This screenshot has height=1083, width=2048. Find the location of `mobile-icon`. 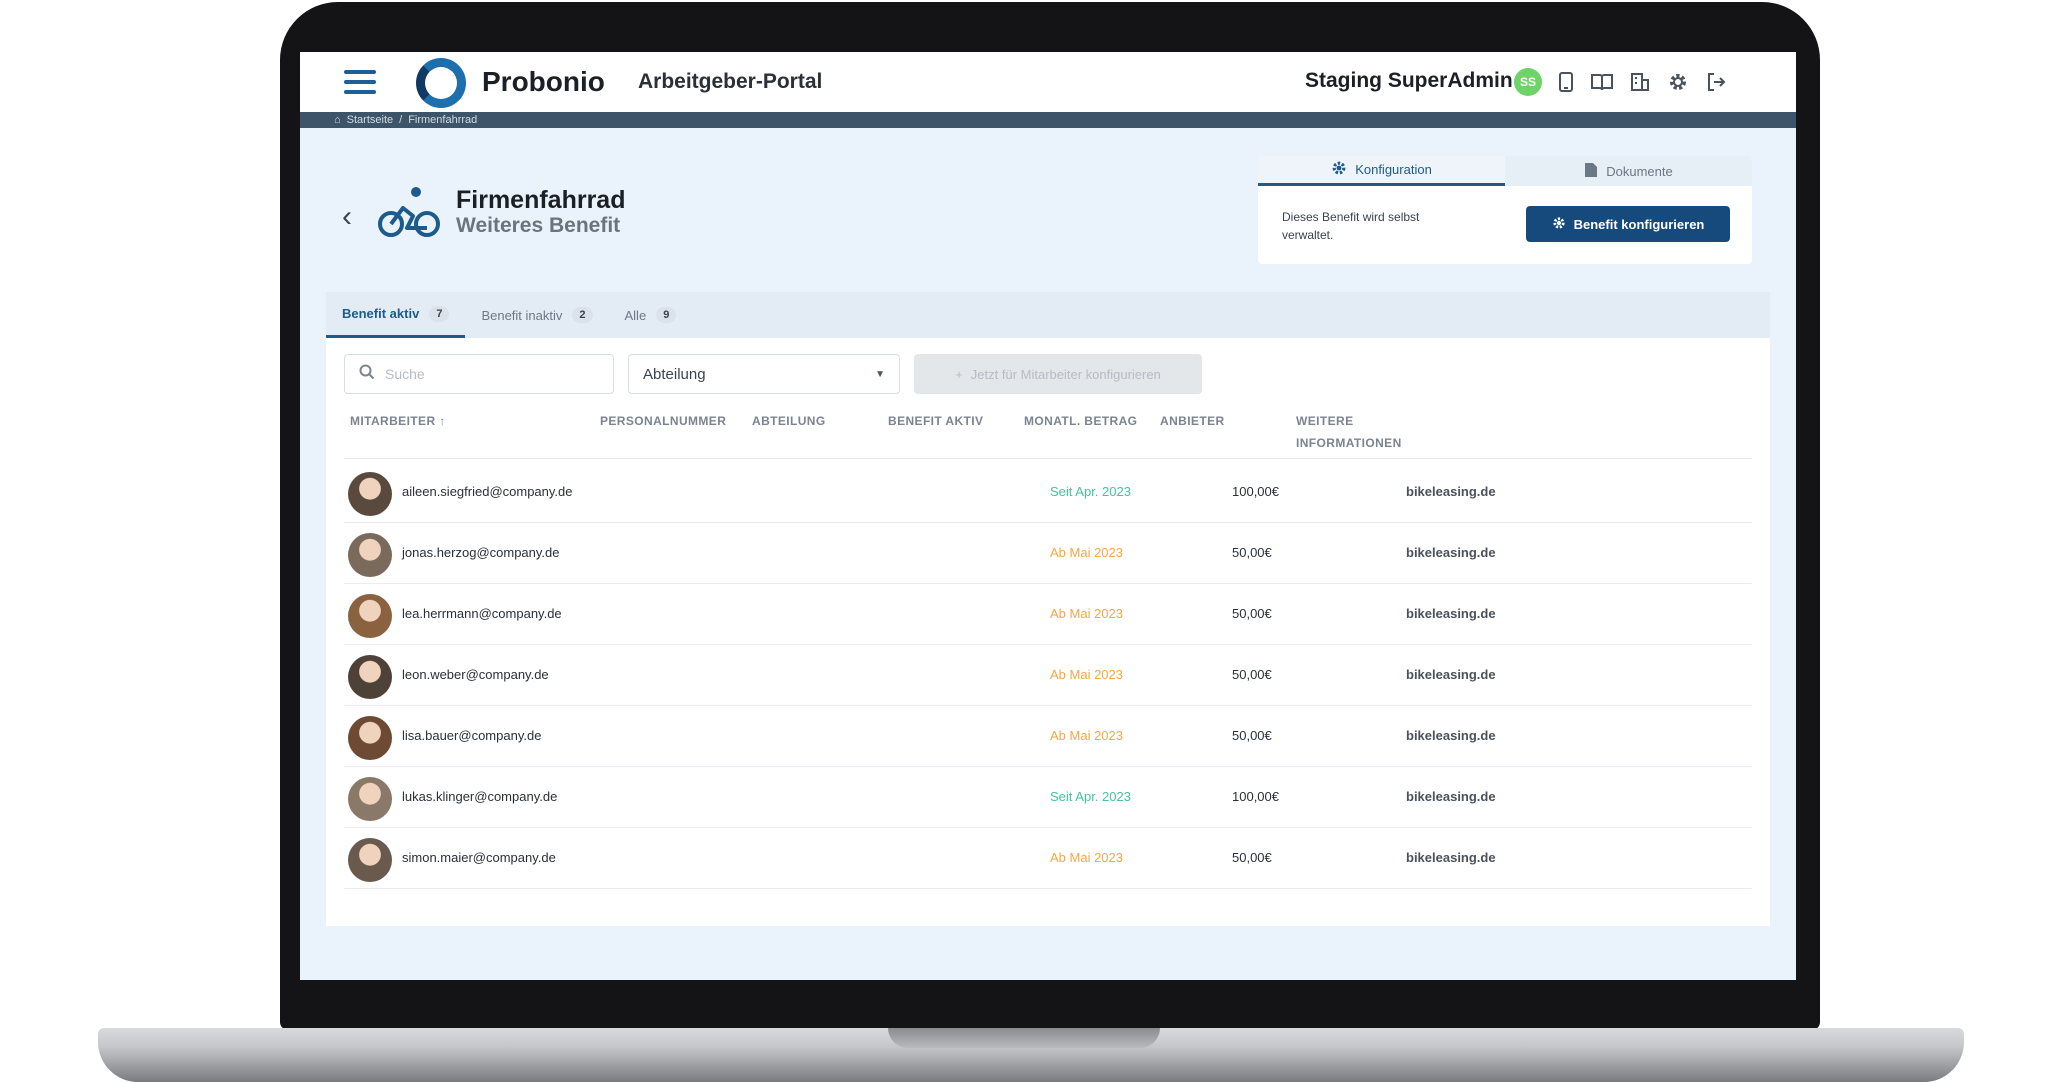

mobile-icon is located at coordinates (1566, 82).